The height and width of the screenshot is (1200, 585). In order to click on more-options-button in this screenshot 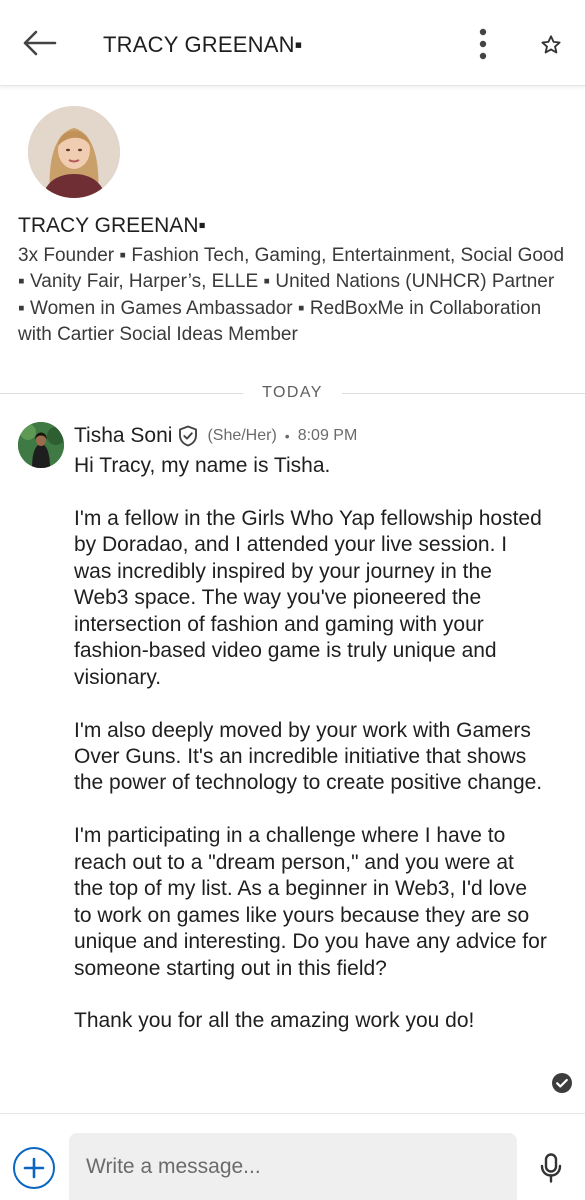, I will do `click(483, 44)`.